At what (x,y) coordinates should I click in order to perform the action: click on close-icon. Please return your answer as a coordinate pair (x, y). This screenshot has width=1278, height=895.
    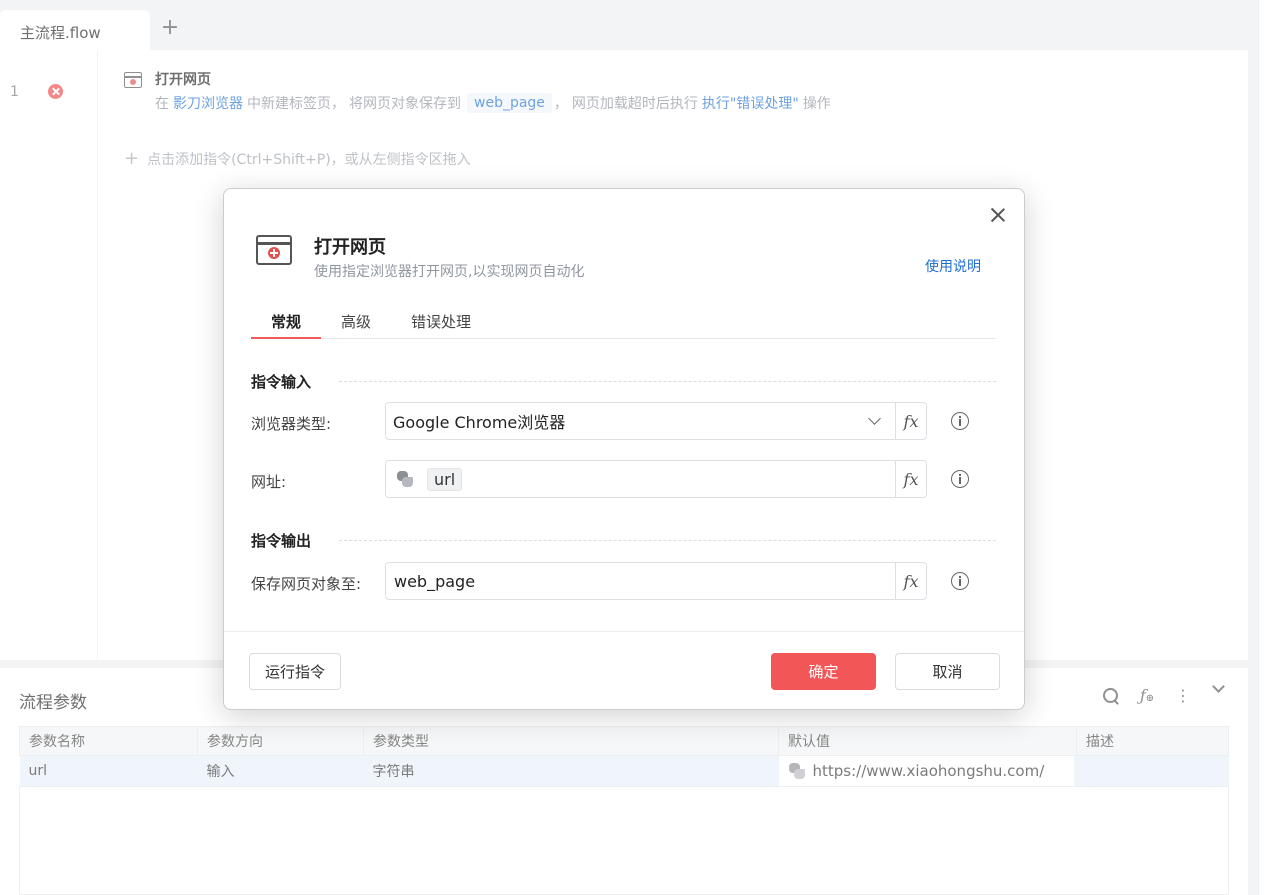
    Looking at the image, I should click on (998, 215).